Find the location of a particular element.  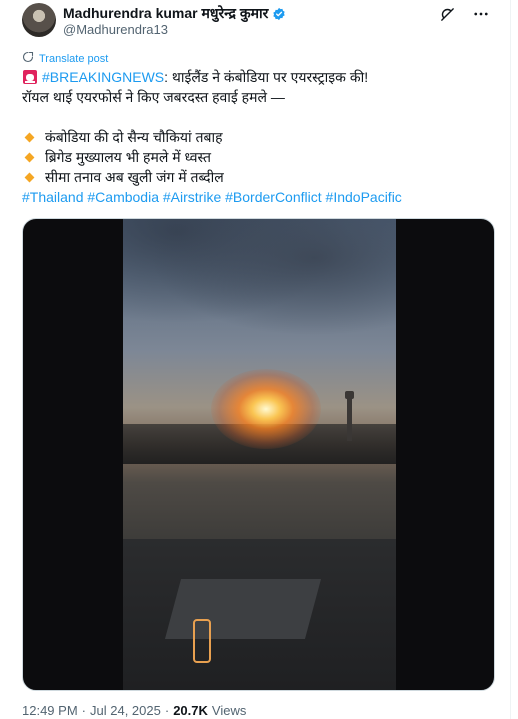

translate-post-label: Translate post is located at coordinates (74, 58).